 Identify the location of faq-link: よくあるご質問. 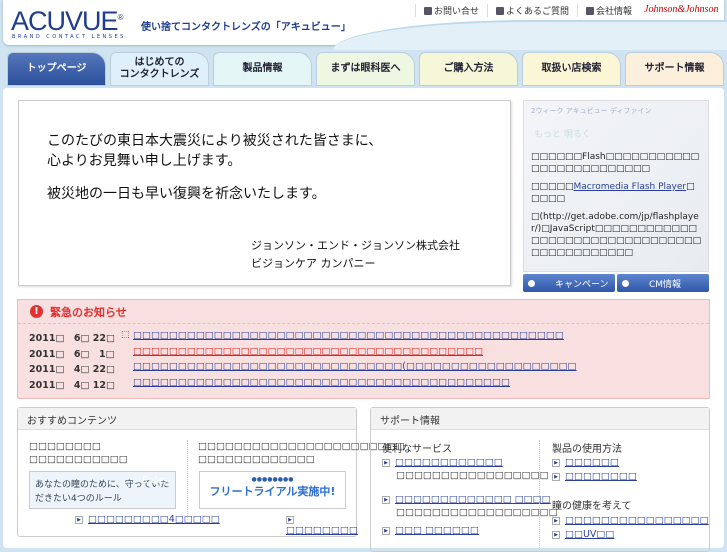
(532, 10).